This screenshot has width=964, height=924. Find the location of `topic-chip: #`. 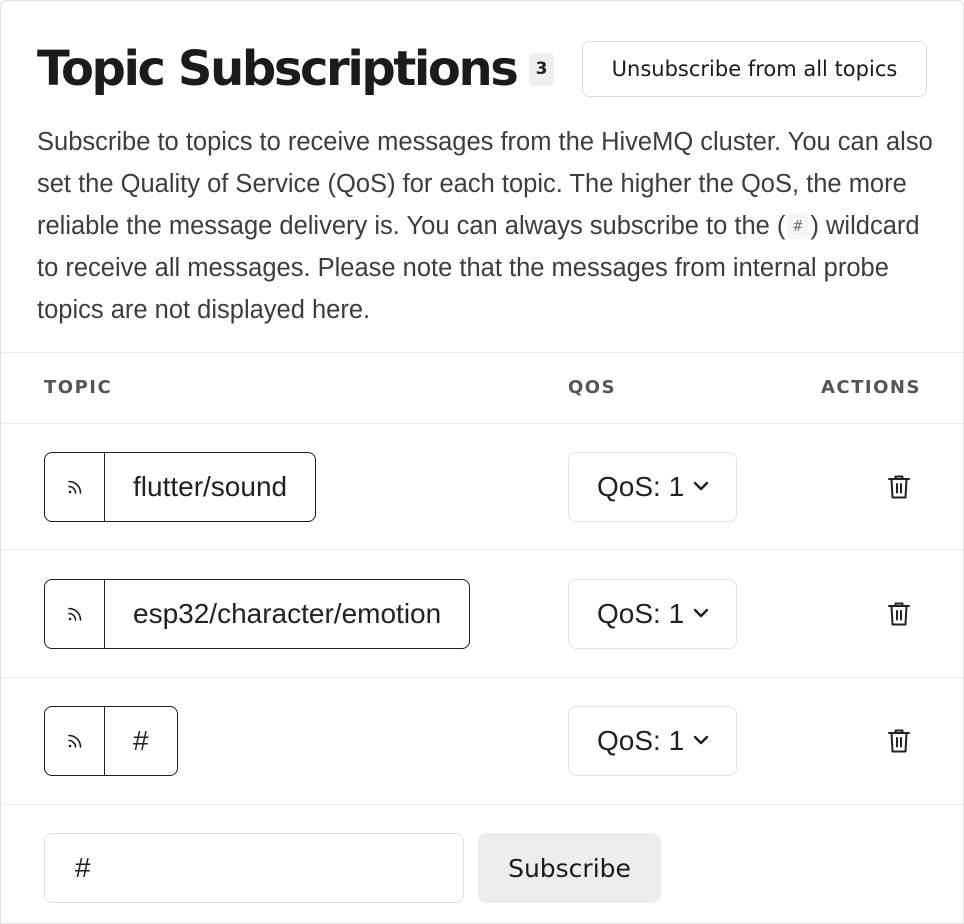

topic-chip: # is located at coordinates (111, 741).